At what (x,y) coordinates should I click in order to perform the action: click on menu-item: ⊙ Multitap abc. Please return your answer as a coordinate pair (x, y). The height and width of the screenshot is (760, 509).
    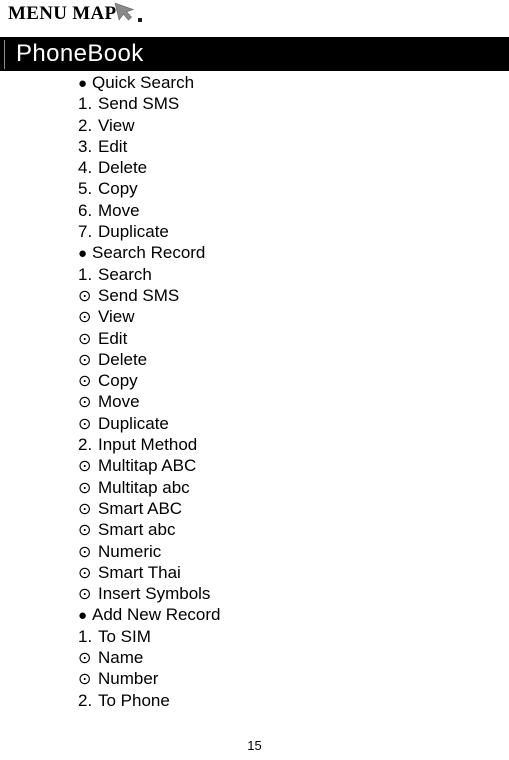
    Looking at the image, I should click on (288, 487).